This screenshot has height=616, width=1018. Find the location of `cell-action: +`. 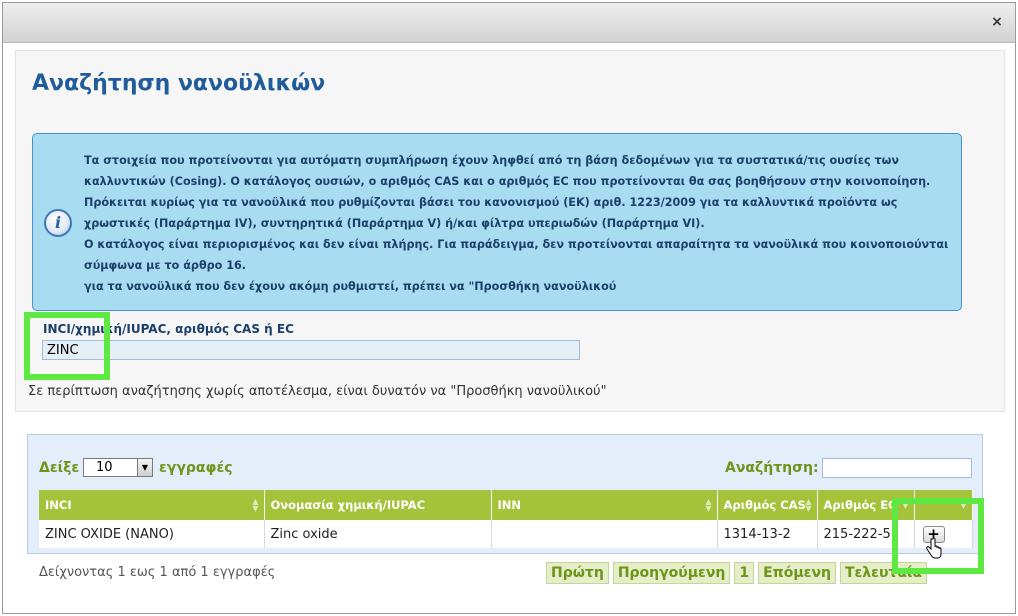

cell-action: + is located at coordinates (943, 534).